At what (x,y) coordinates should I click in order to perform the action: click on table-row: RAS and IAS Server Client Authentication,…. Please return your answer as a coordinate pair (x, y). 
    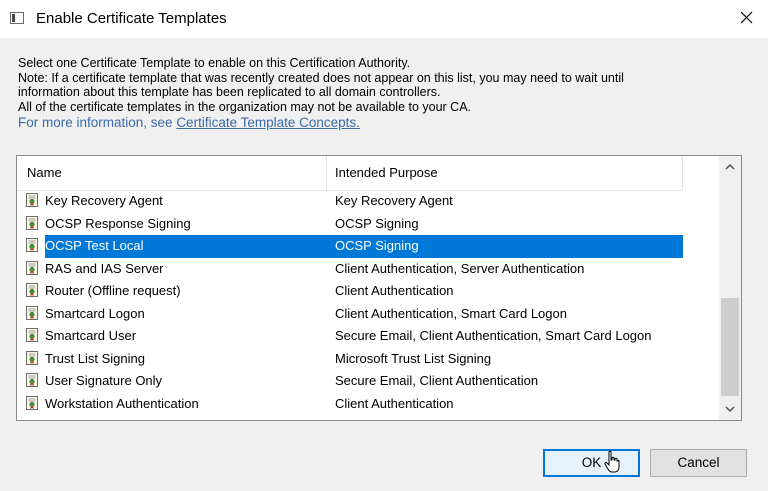
    Looking at the image, I should click on (350, 269).